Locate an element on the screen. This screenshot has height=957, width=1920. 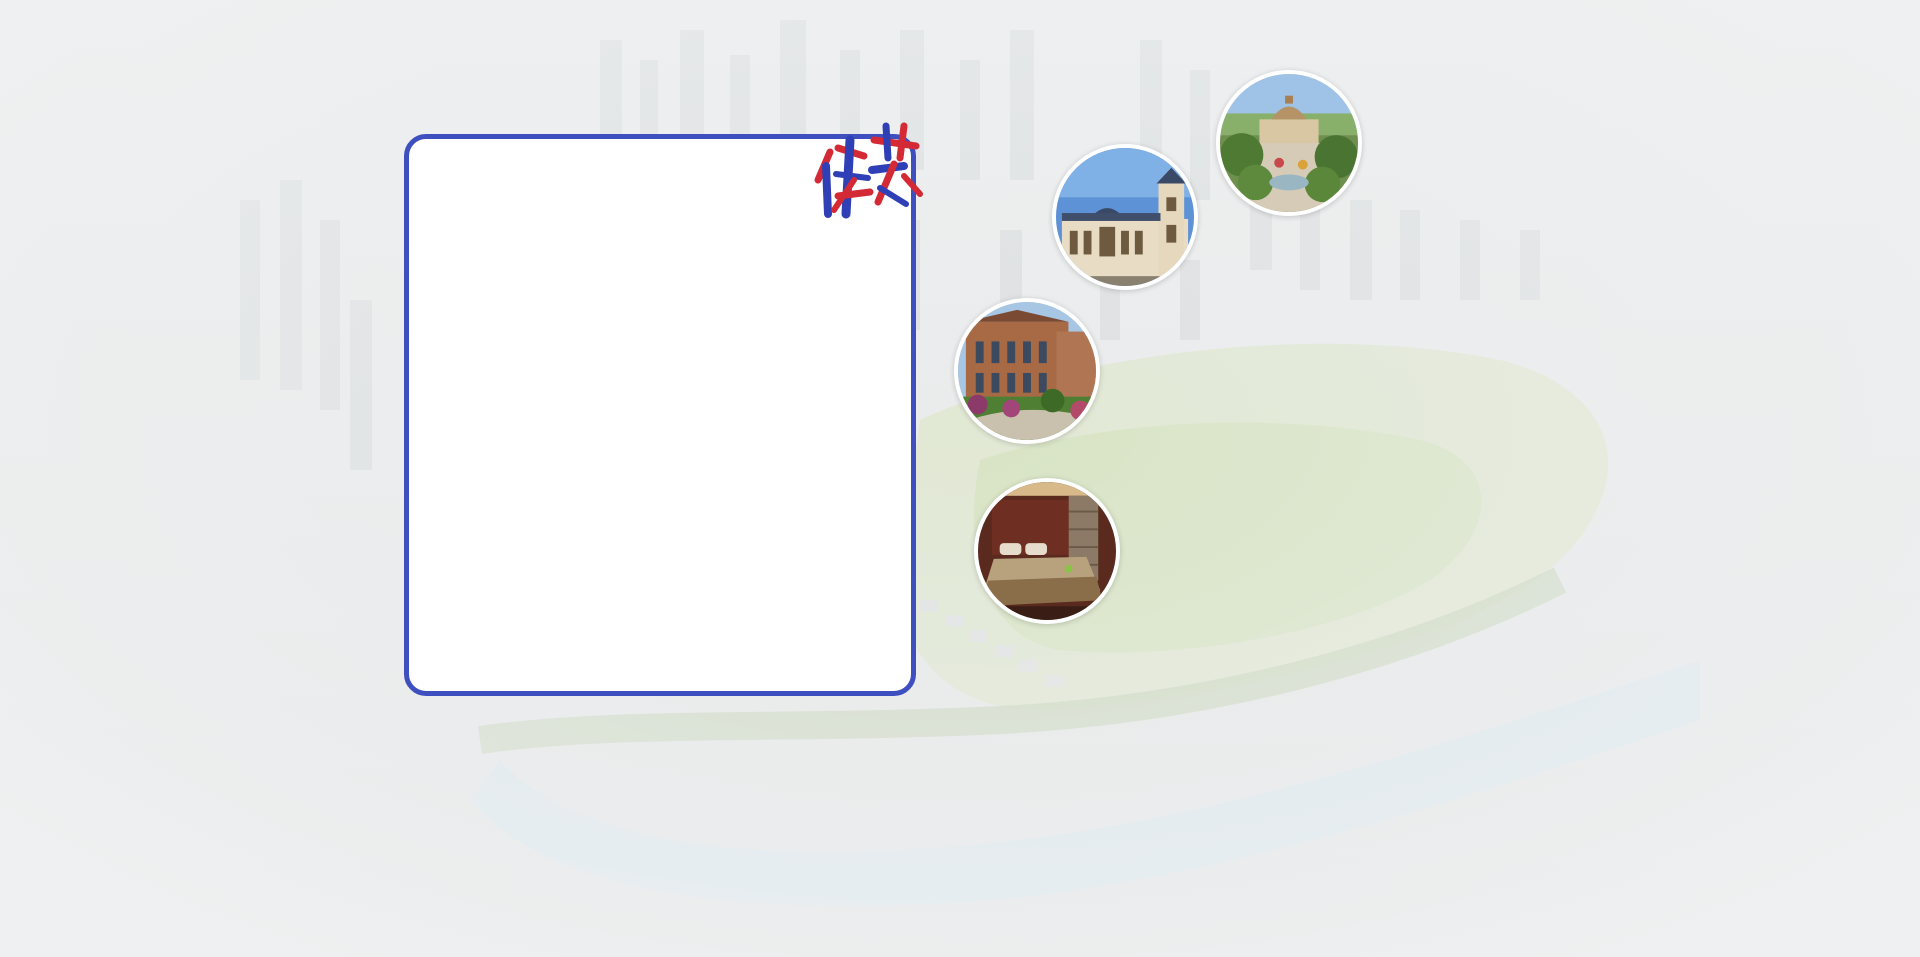
hotel-bedroom-image is located at coordinates (1047, 551).